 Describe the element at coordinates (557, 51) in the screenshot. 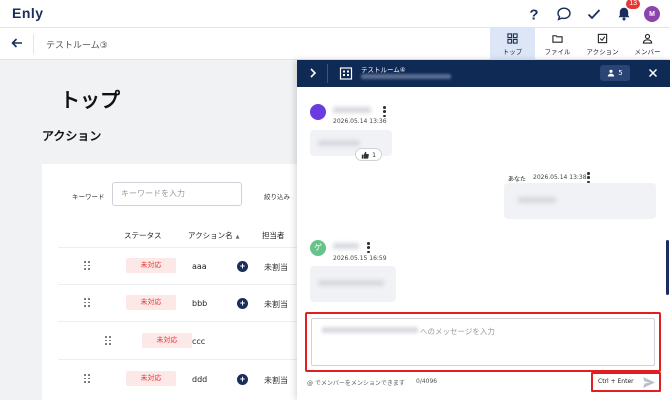

I see `tab-files-label: ファイル` at that location.